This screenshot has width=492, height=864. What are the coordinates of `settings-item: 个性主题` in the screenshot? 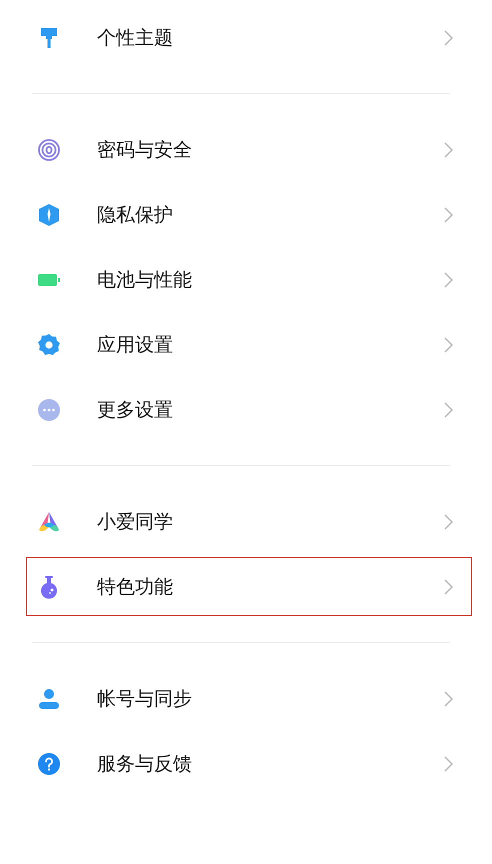 It's located at (249, 37).